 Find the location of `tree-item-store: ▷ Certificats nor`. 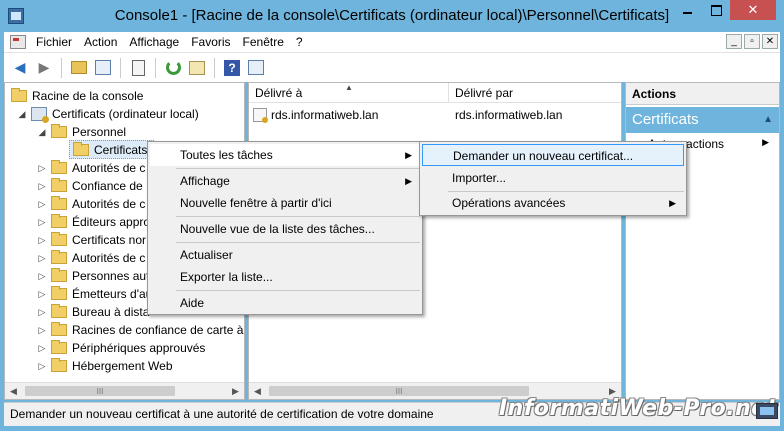

tree-item-store: ▷ Certificats nor is located at coordinates (91, 240).